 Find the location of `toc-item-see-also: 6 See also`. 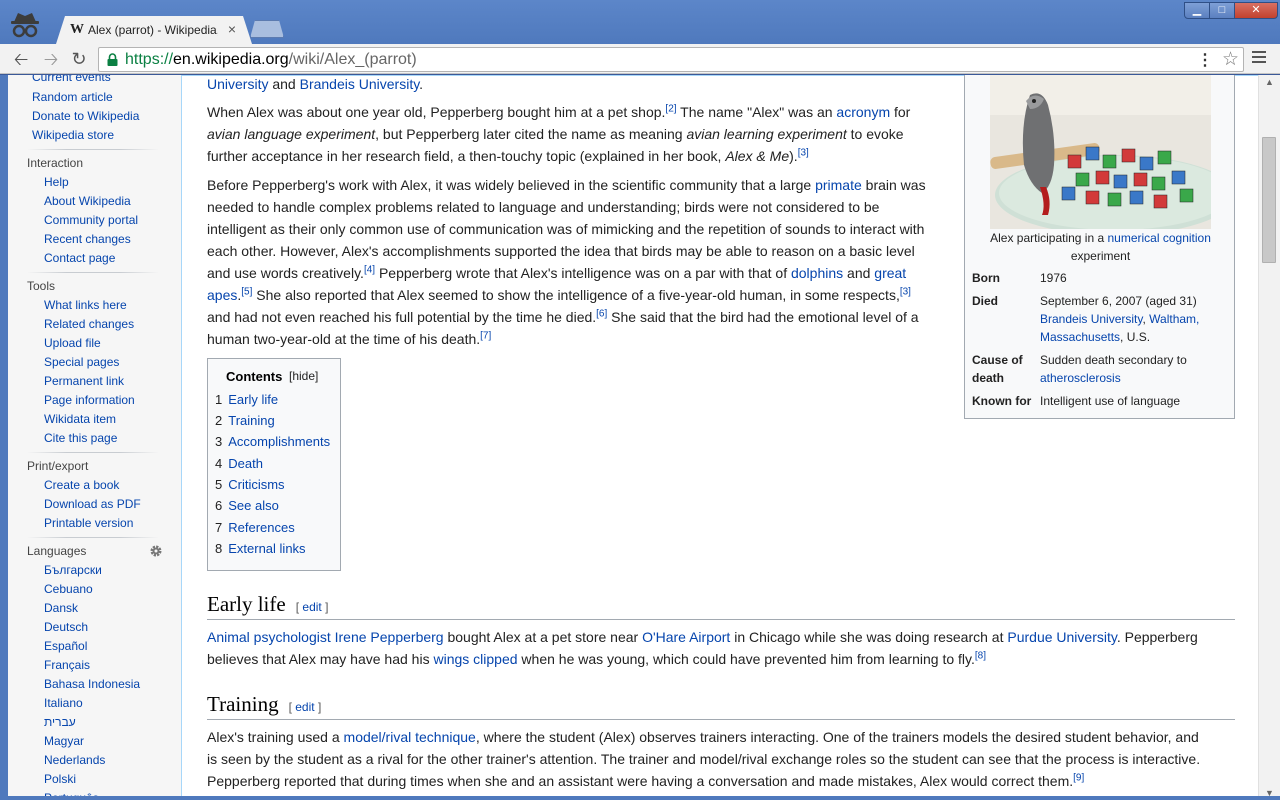

toc-item-see-also: 6 See also is located at coordinates (247, 505).